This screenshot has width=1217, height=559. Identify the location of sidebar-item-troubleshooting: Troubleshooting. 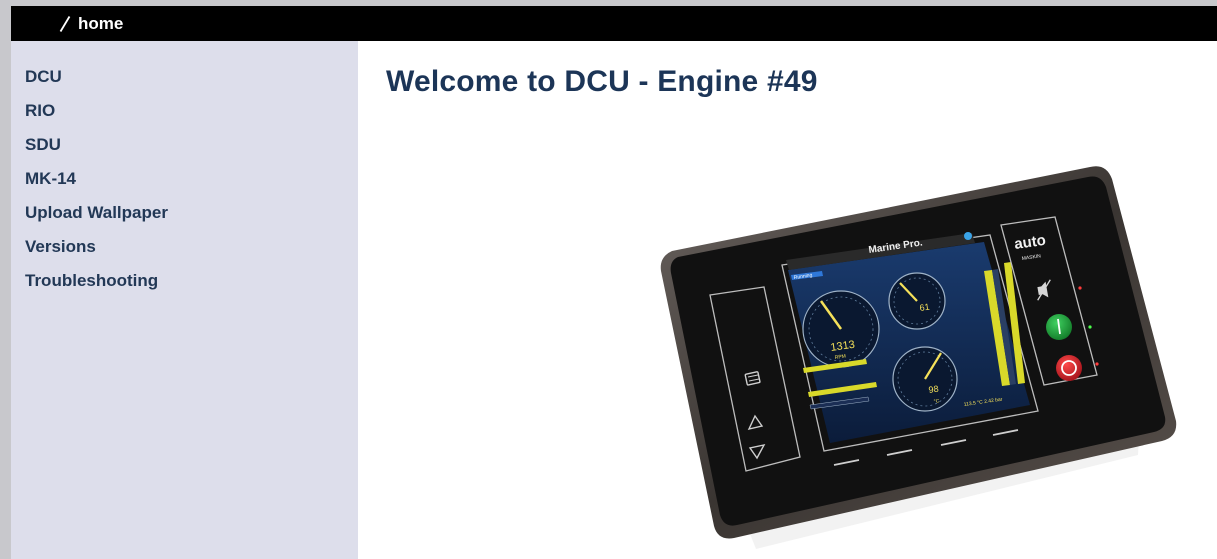
(96, 288).